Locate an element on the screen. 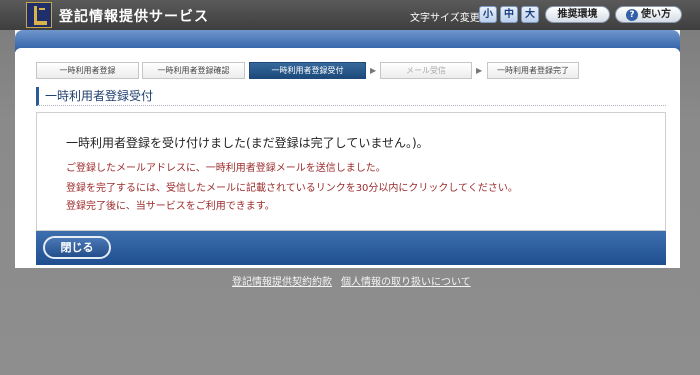  site-title: 登記情報提供サービス is located at coordinates (134, 17).